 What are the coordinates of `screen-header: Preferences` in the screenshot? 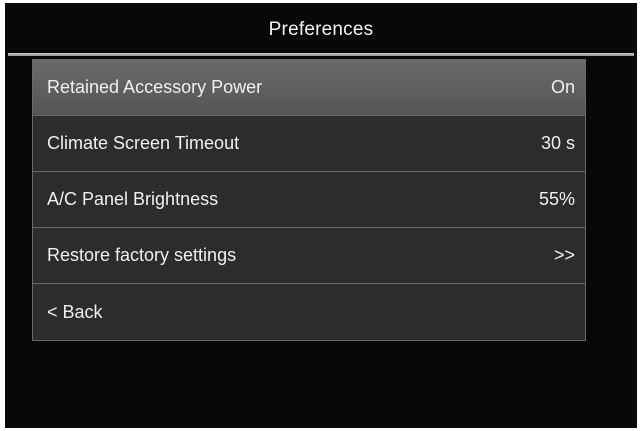 It's located at (321, 28).